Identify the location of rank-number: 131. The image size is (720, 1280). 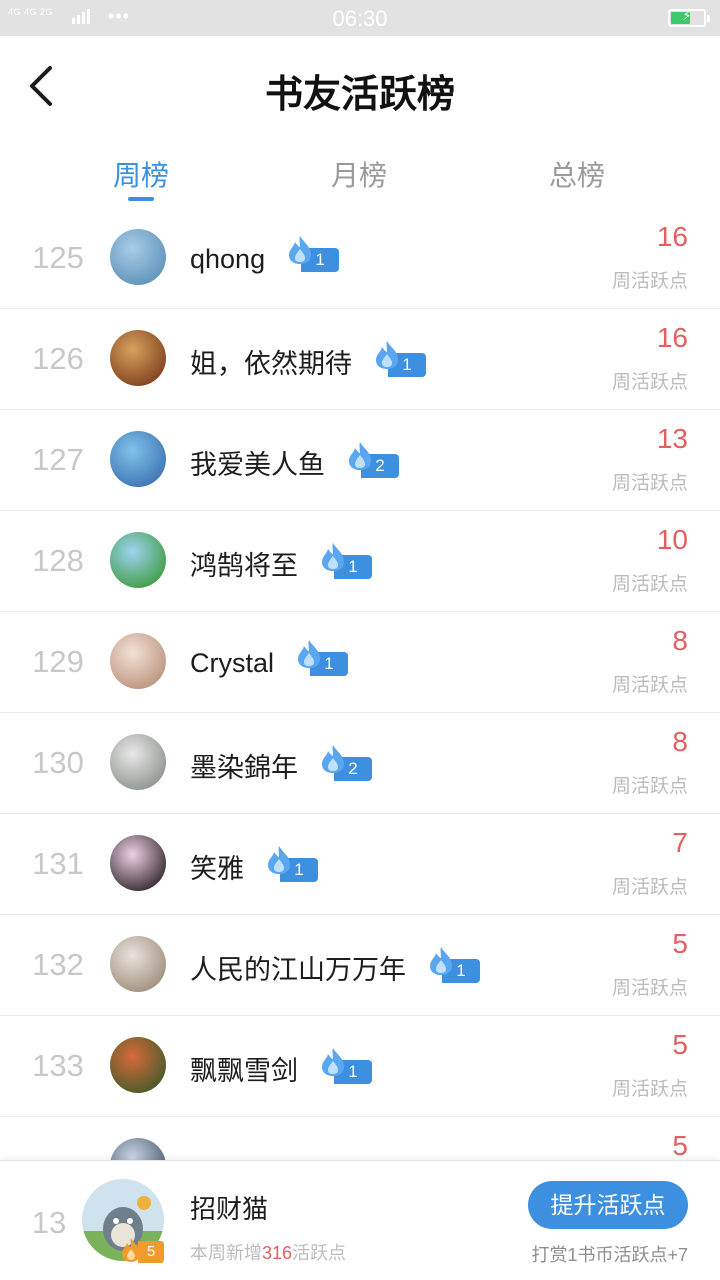
(58, 863).